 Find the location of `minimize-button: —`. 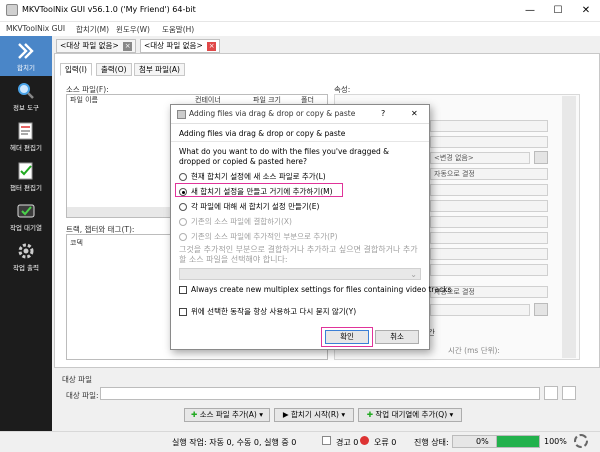

minimize-button: — is located at coordinates (530, 11).